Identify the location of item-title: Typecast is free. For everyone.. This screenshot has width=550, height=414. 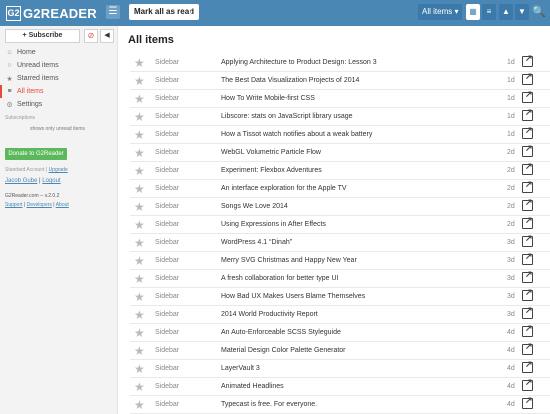
(269, 405).